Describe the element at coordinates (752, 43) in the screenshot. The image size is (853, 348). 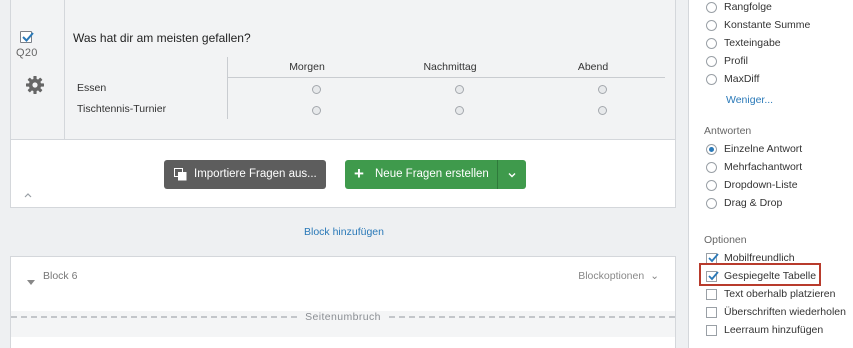
I see `option-label: Texteingabe` at that location.